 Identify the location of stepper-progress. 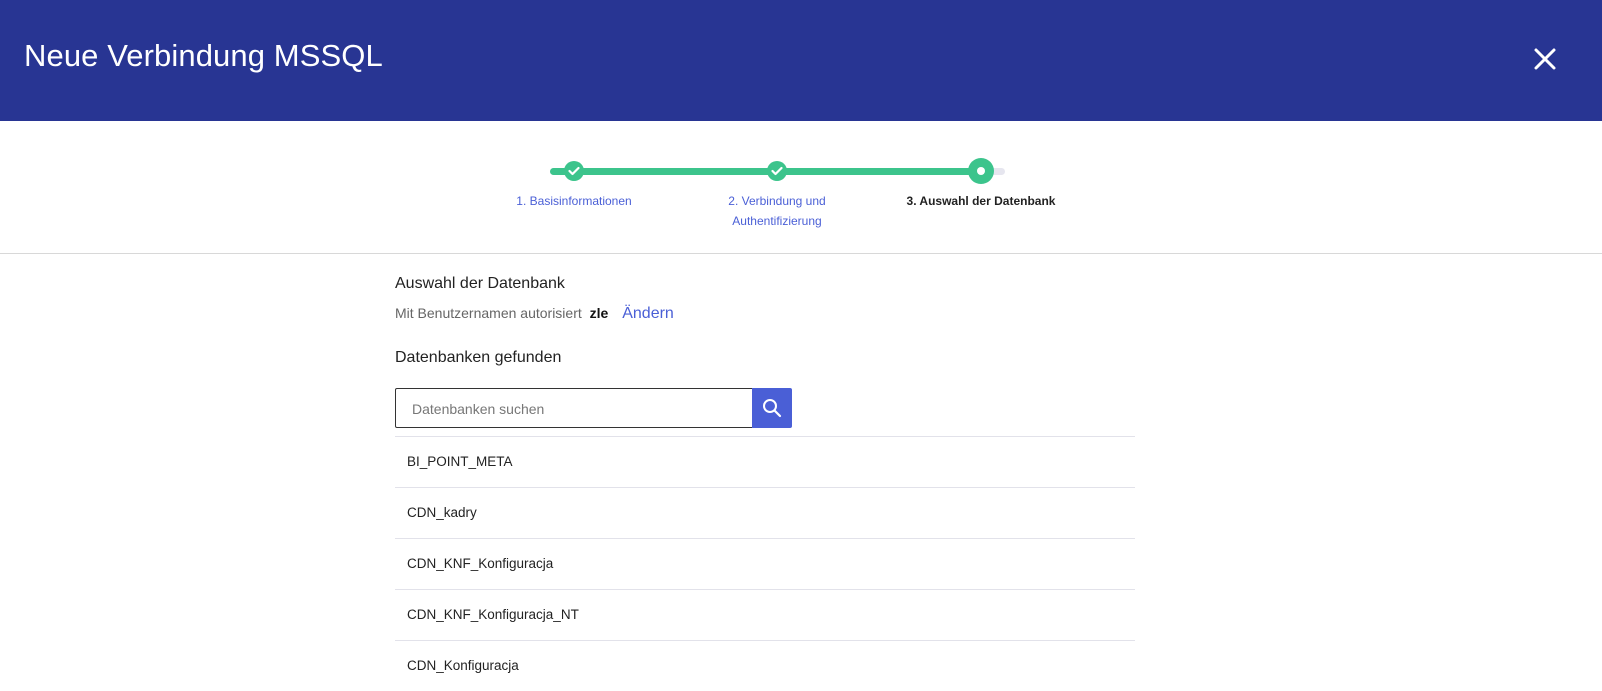
(765, 171).